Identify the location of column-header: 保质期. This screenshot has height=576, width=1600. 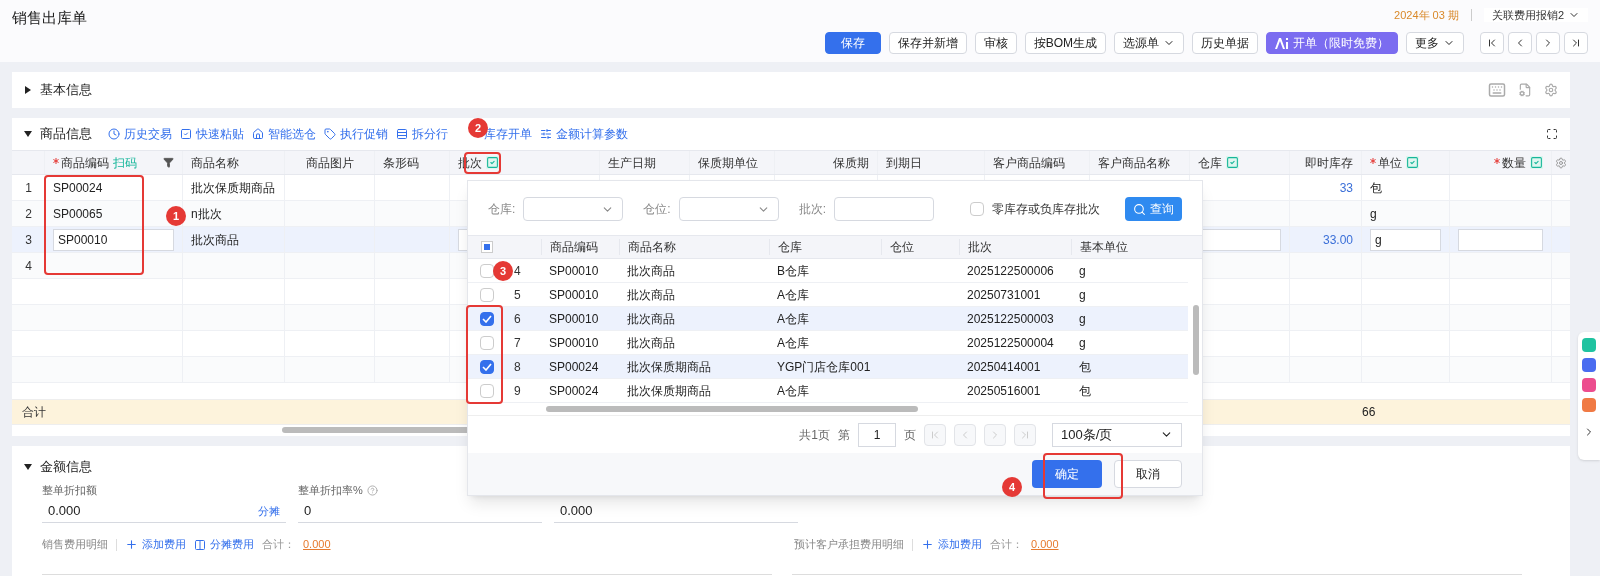
(851, 162).